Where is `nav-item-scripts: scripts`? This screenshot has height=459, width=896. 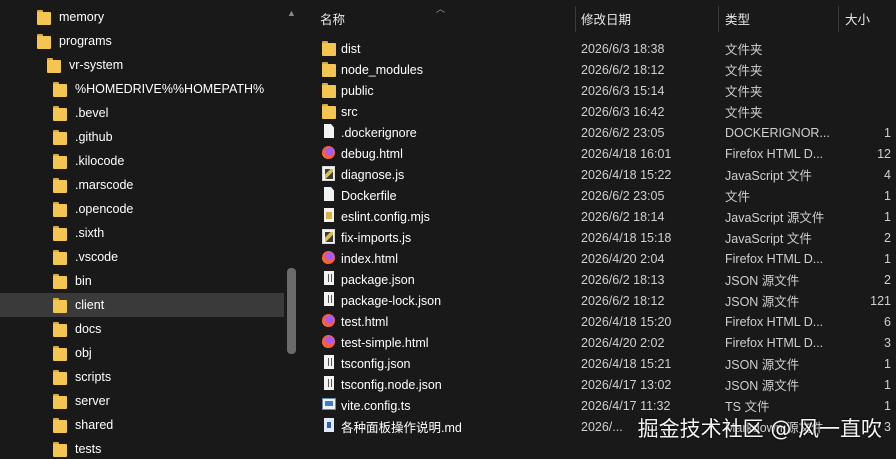
nav-item-scripts: scripts is located at coordinates (142, 377).